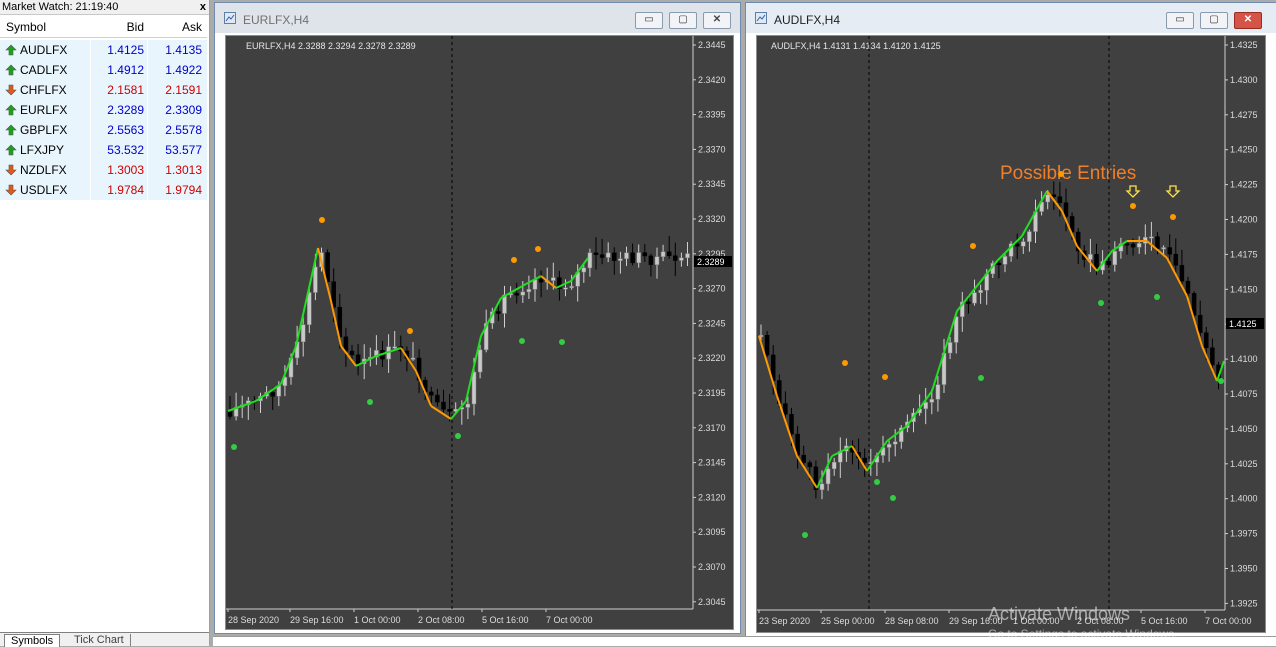  Describe the element at coordinates (60, 7) in the screenshot. I see `market-watch-title: Market Watch: 21:19:40` at that location.